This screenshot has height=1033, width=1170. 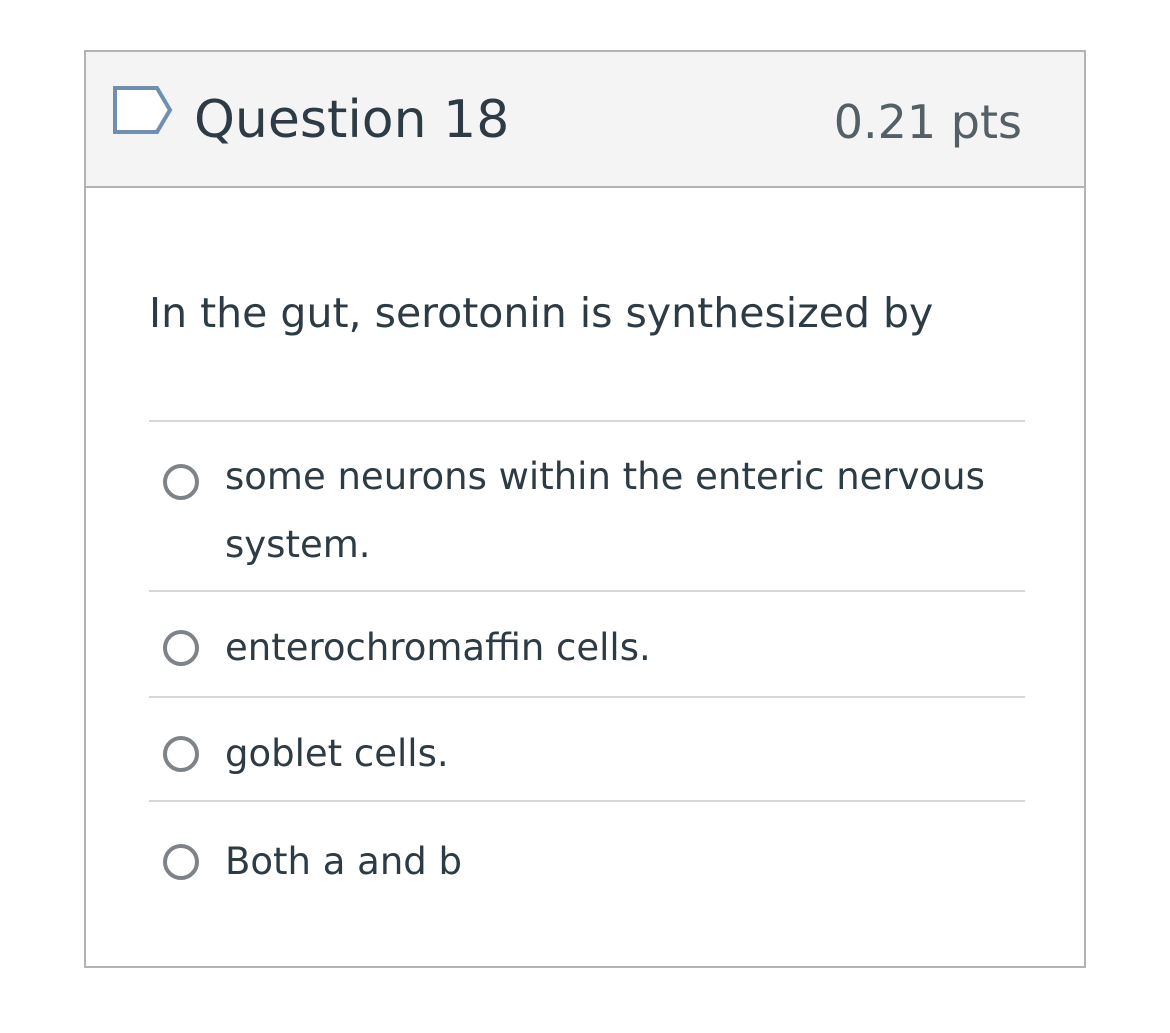 I want to click on answer-option-4: Both a and b, so click(x=587, y=855).